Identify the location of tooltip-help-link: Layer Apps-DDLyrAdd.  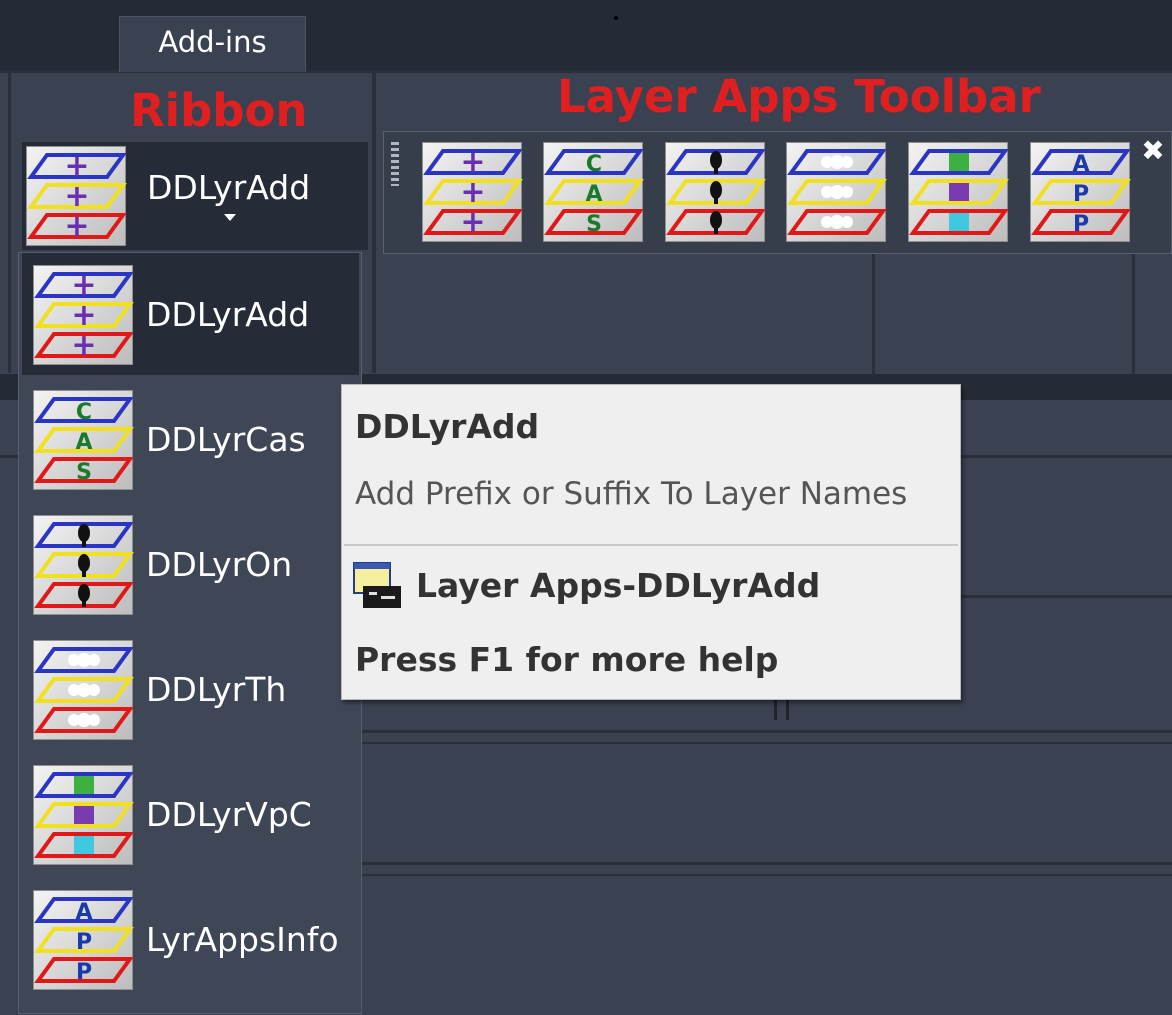
(618, 585).